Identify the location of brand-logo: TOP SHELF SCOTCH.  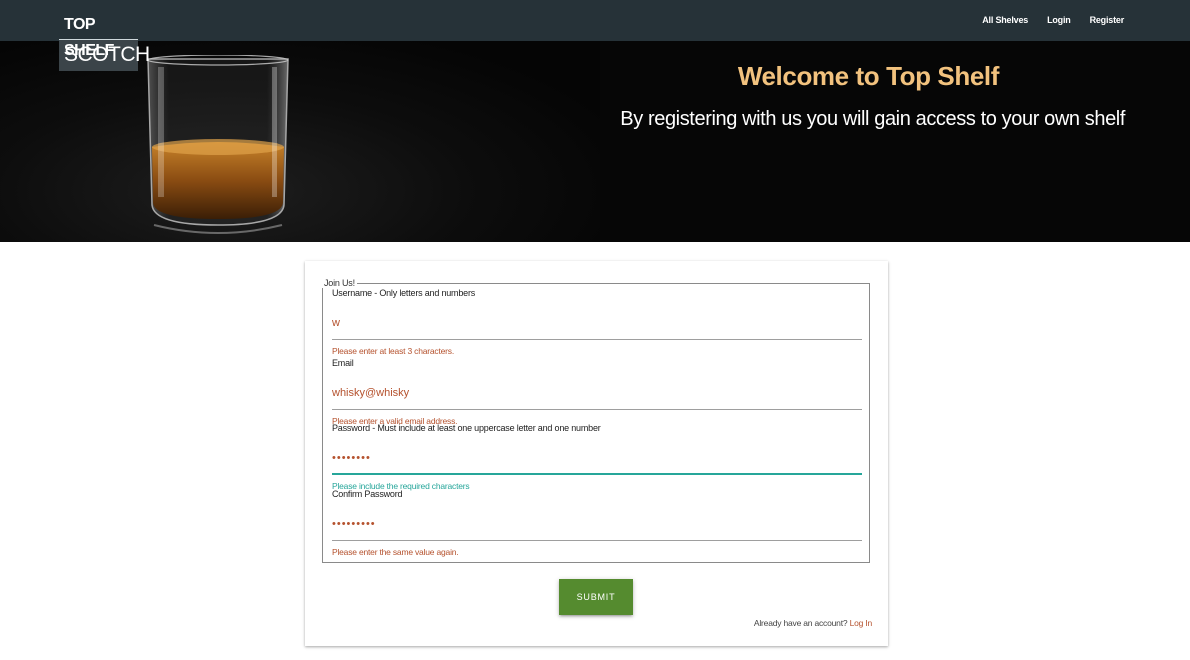
(104, 41).